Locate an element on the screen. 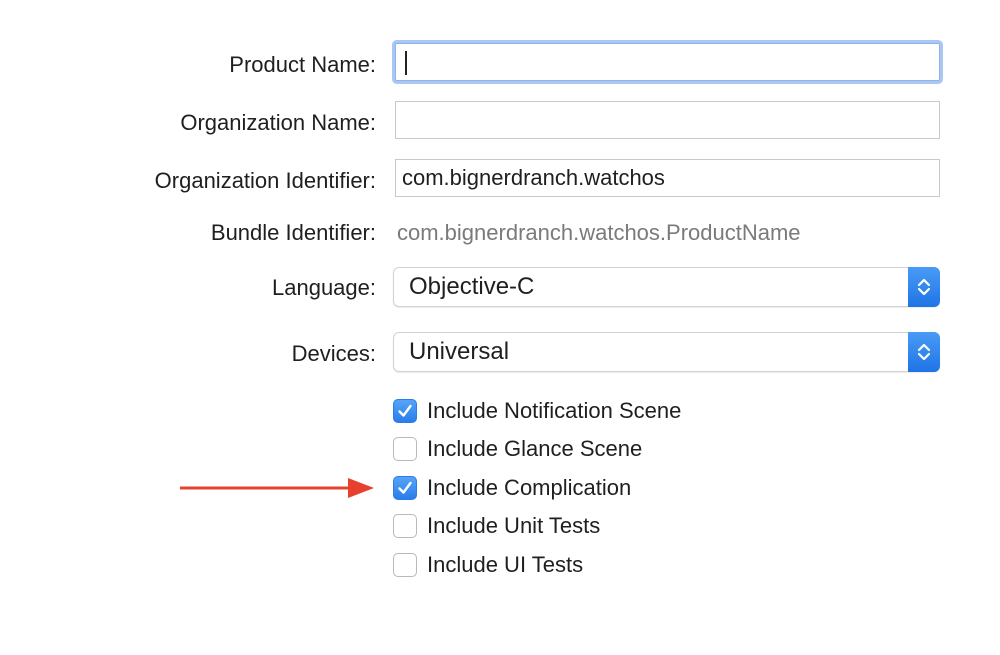  include-unit-tests-checkbox is located at coordinates (405, 526).